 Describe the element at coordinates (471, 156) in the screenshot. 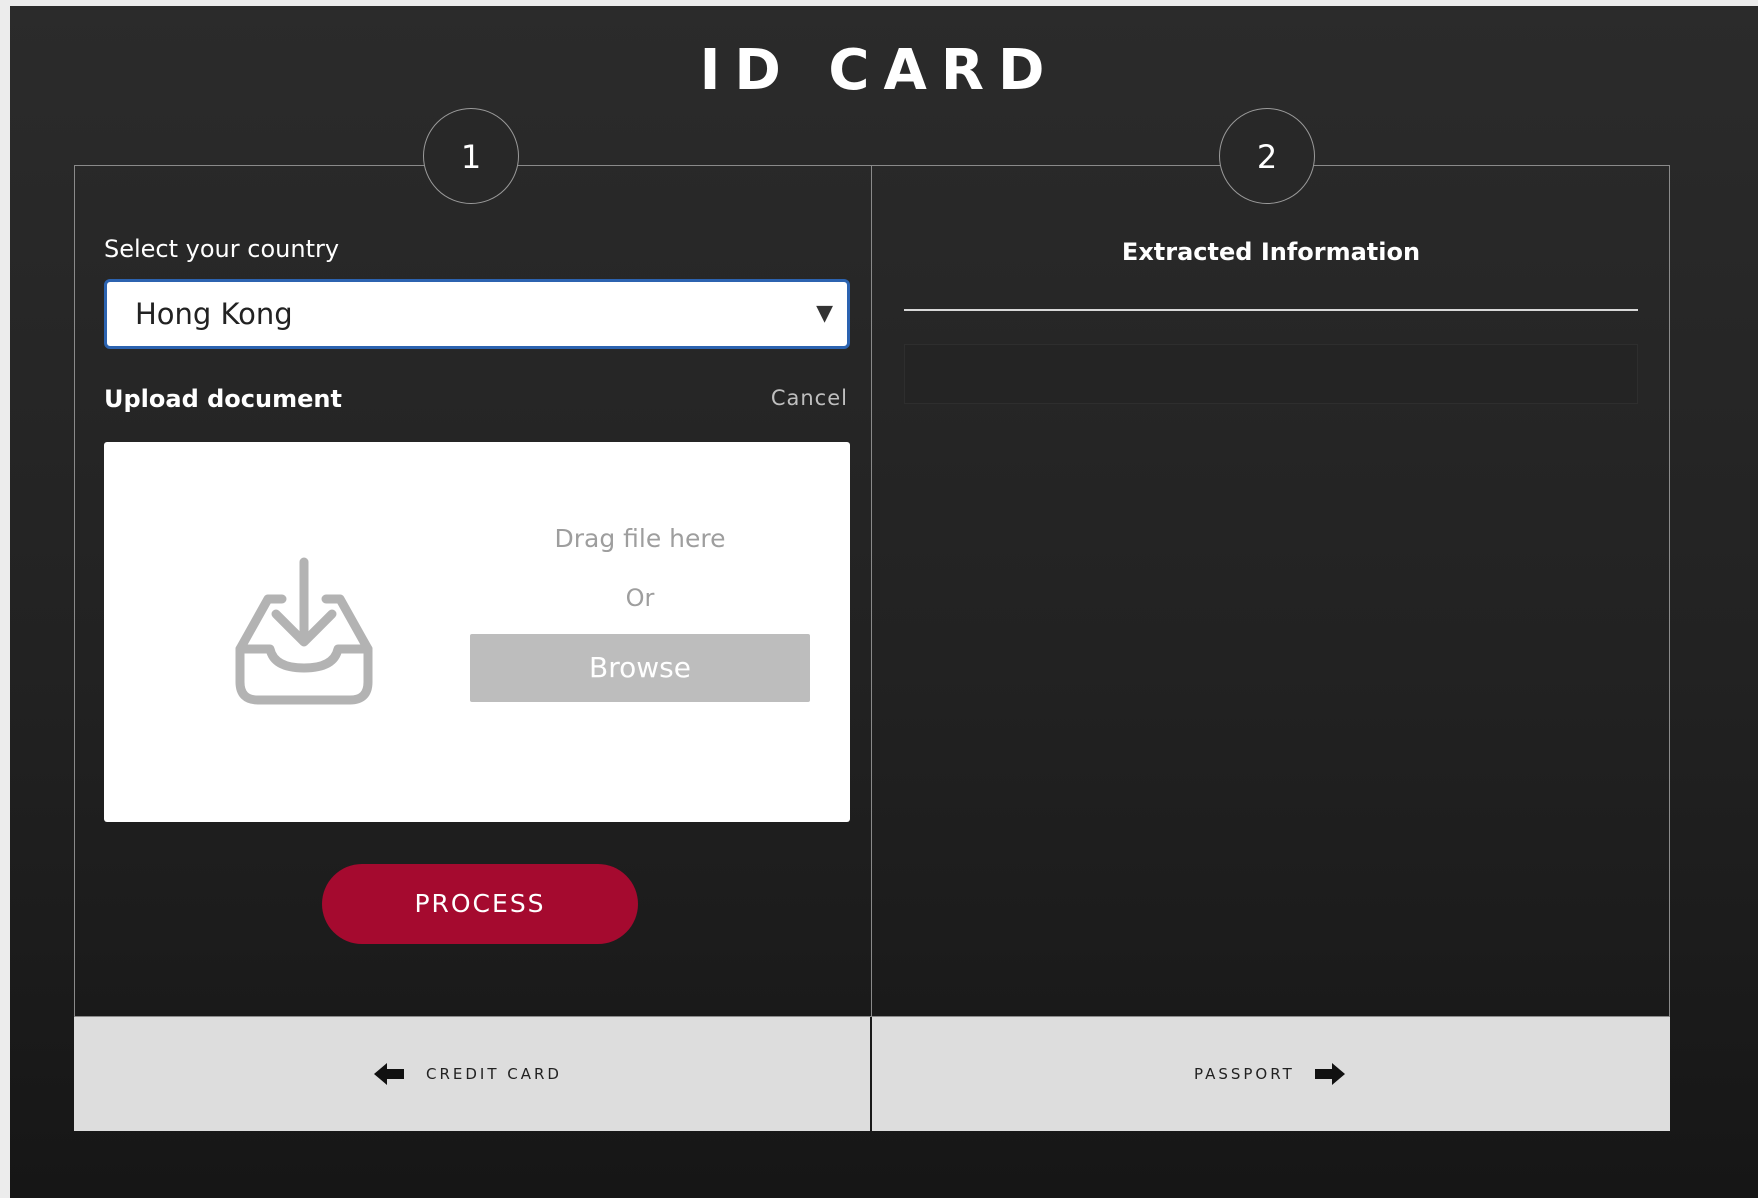

I see `step-1-badge: 1` at that location.